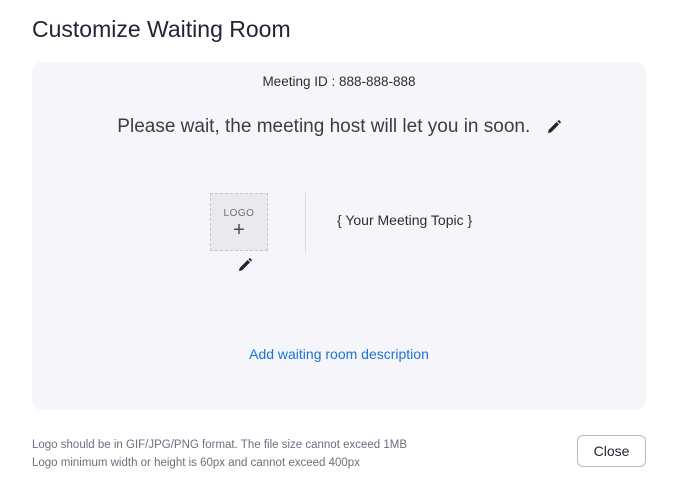  Describe the element at coordinates (339, 81) in the screenshot. I see `meeting-id: Meeting ID : 888-888-888` at that location.